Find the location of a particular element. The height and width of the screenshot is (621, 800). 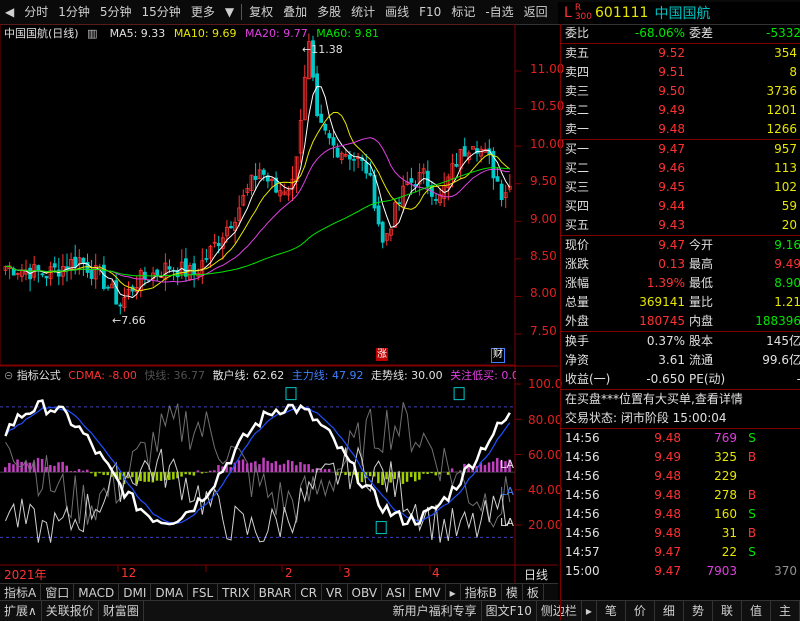

stat-value: 9.16 is located at coordinates (769, 245).